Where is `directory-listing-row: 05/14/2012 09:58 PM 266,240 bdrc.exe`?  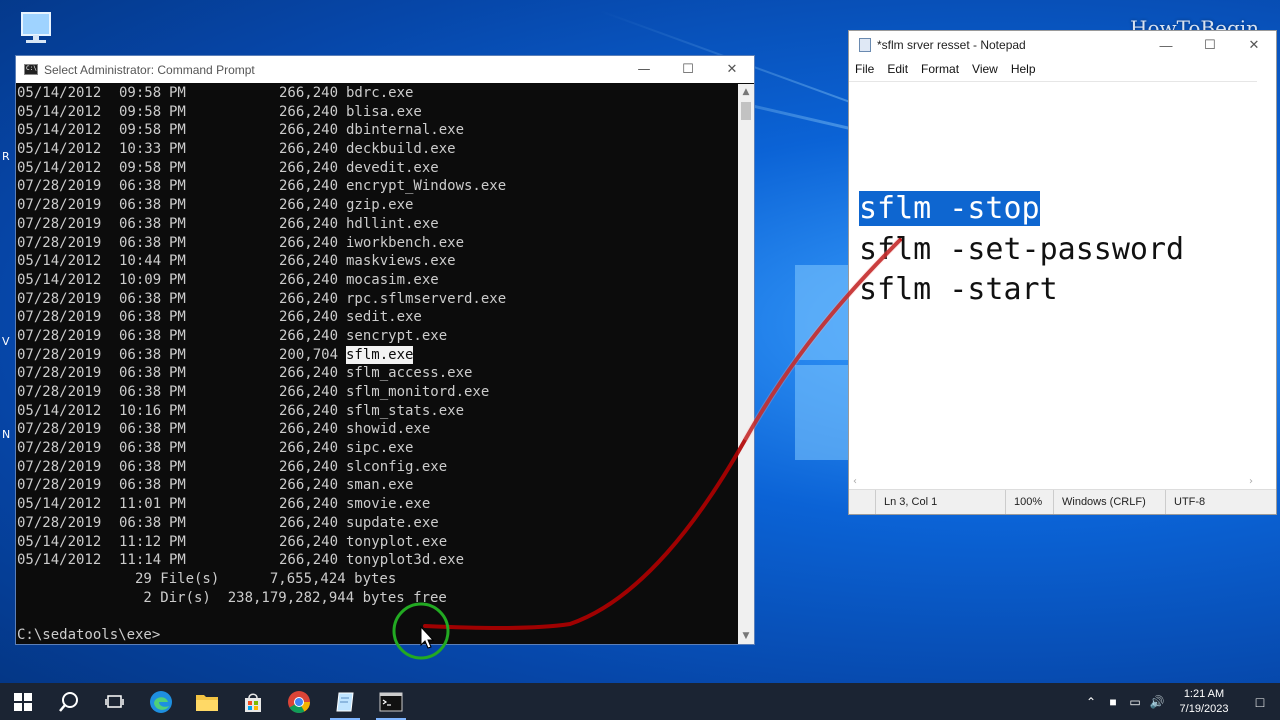 directory-listing-row: 05/14/2012 09:58 PM 266,240 bdrc.exe is located at coordinates (378, 93).